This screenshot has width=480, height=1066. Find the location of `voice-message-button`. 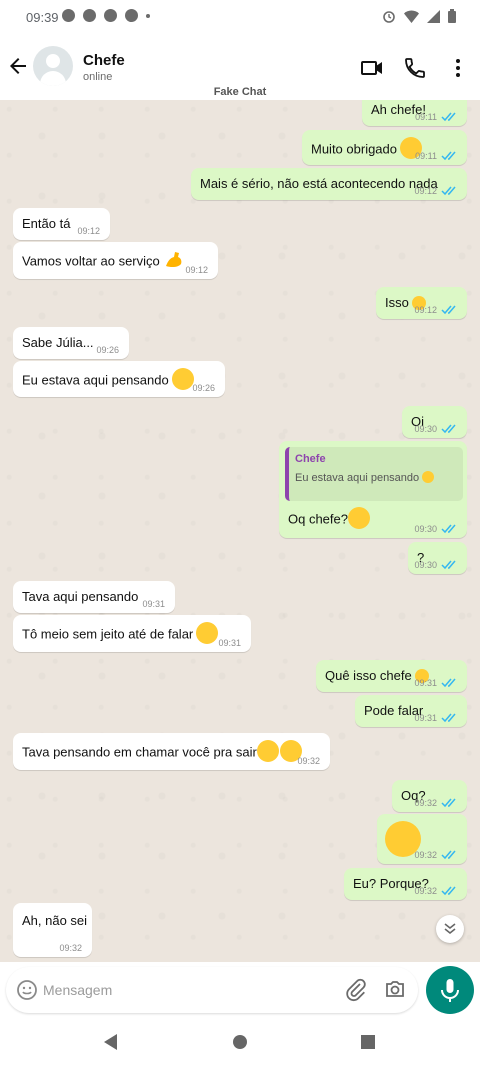

voice-message-button is located at coordinates (450, 990).